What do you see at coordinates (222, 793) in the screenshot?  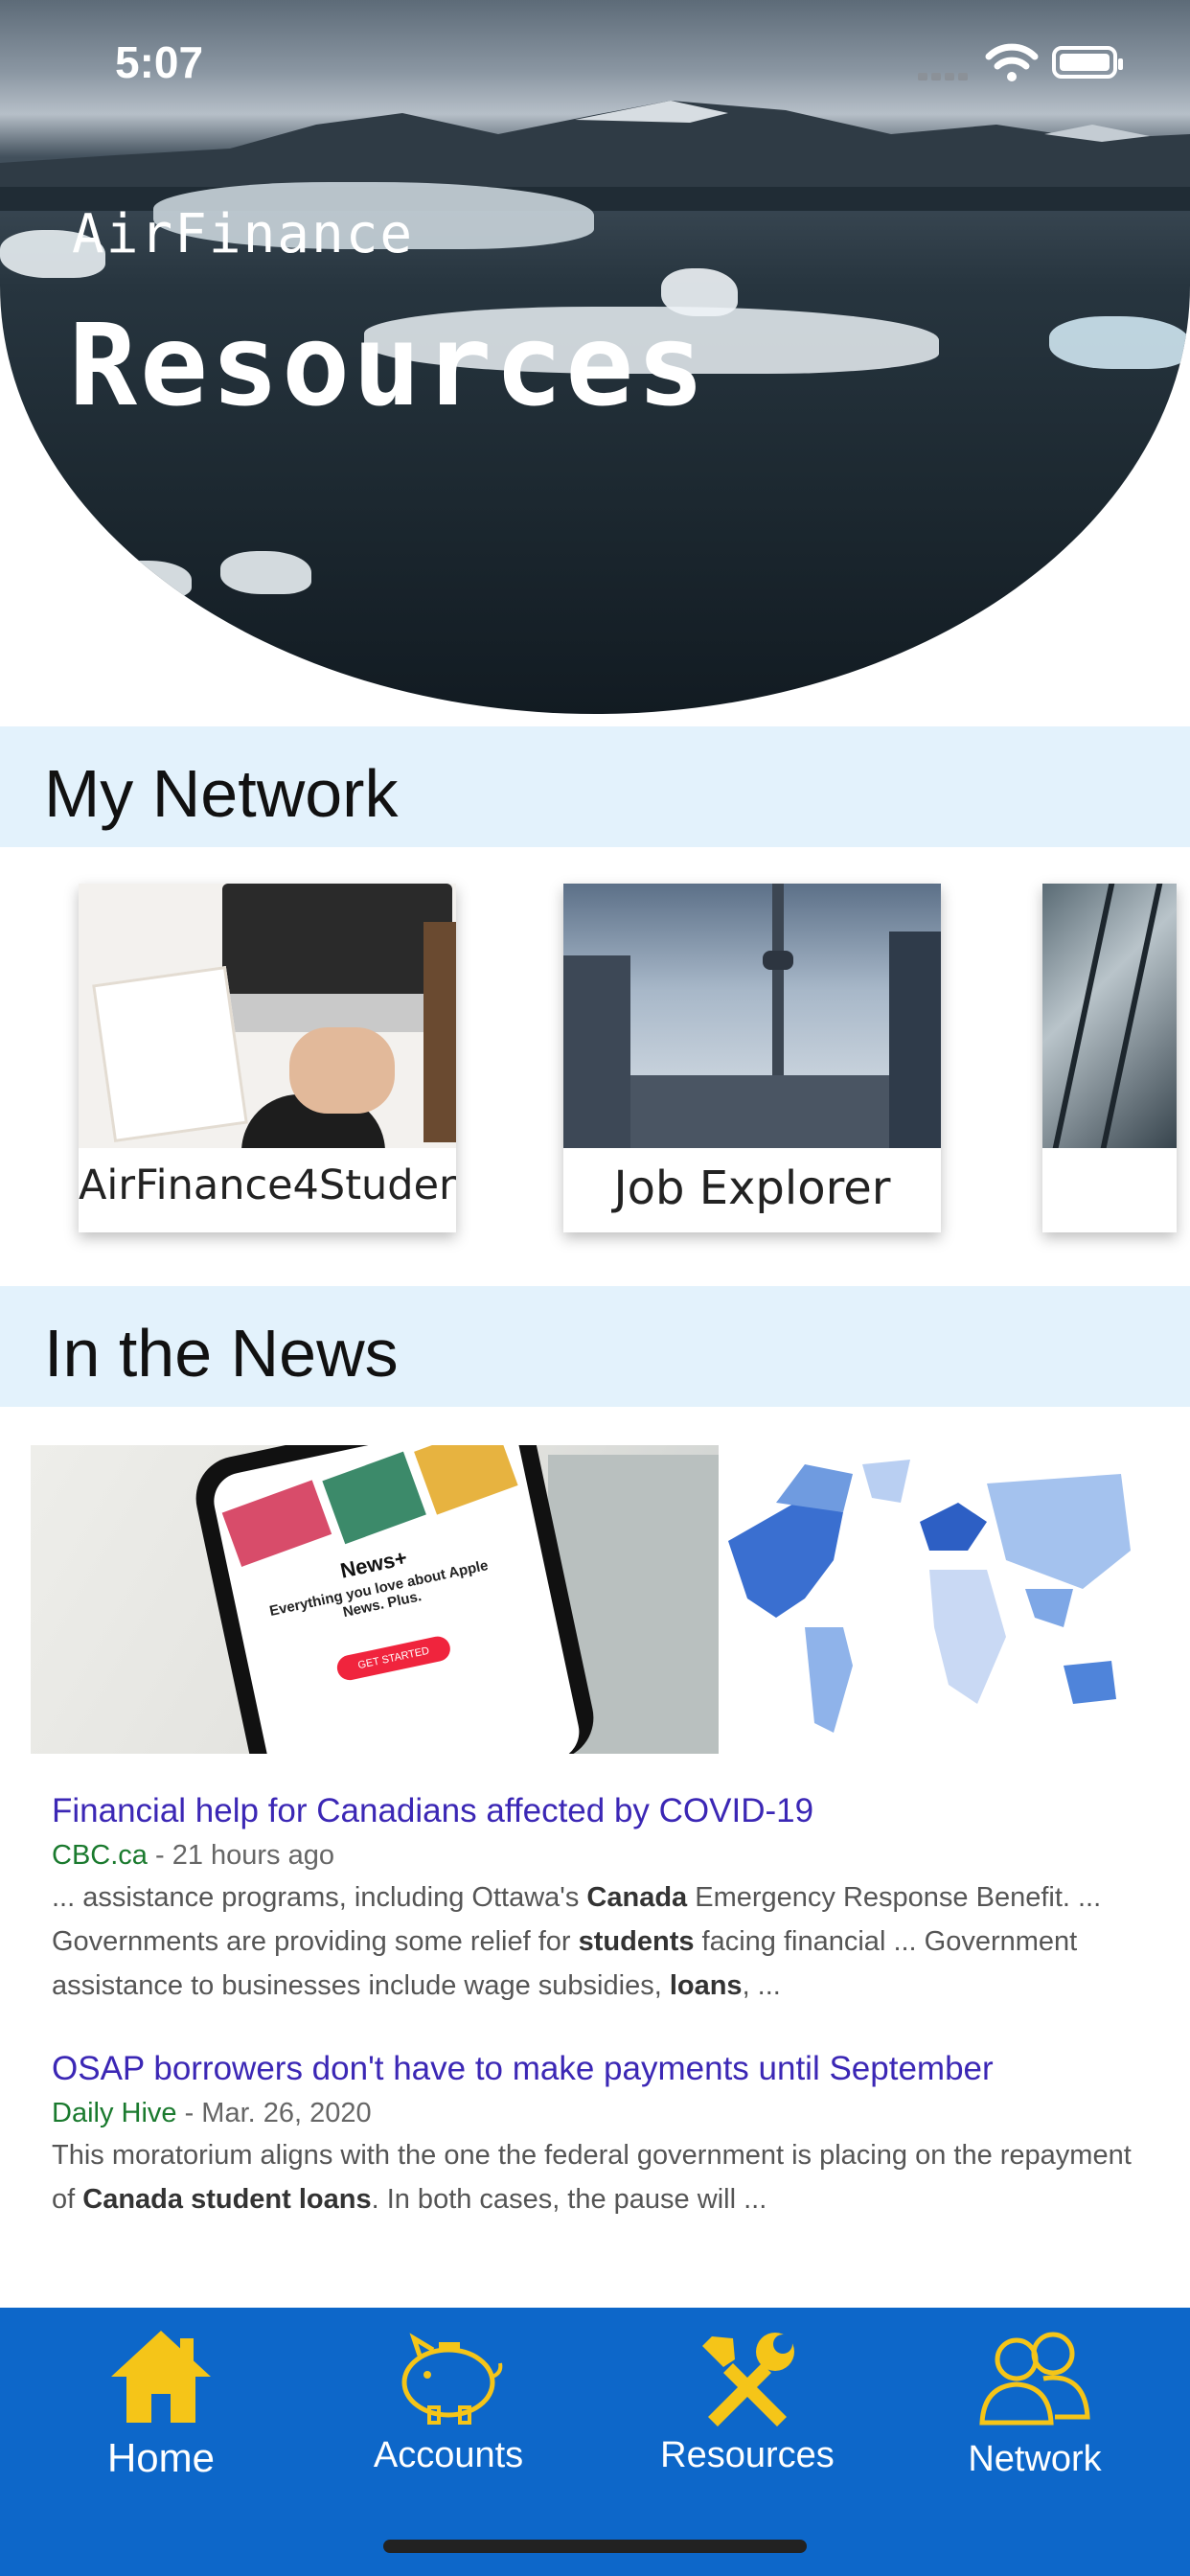 I see `section-title: My Network` at bounding box center [222, 793].